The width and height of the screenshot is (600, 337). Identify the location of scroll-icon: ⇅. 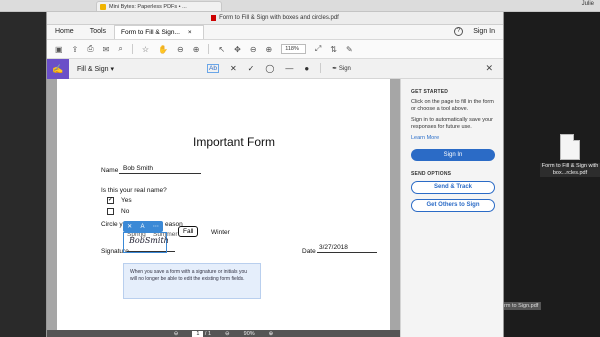
(333, 49).